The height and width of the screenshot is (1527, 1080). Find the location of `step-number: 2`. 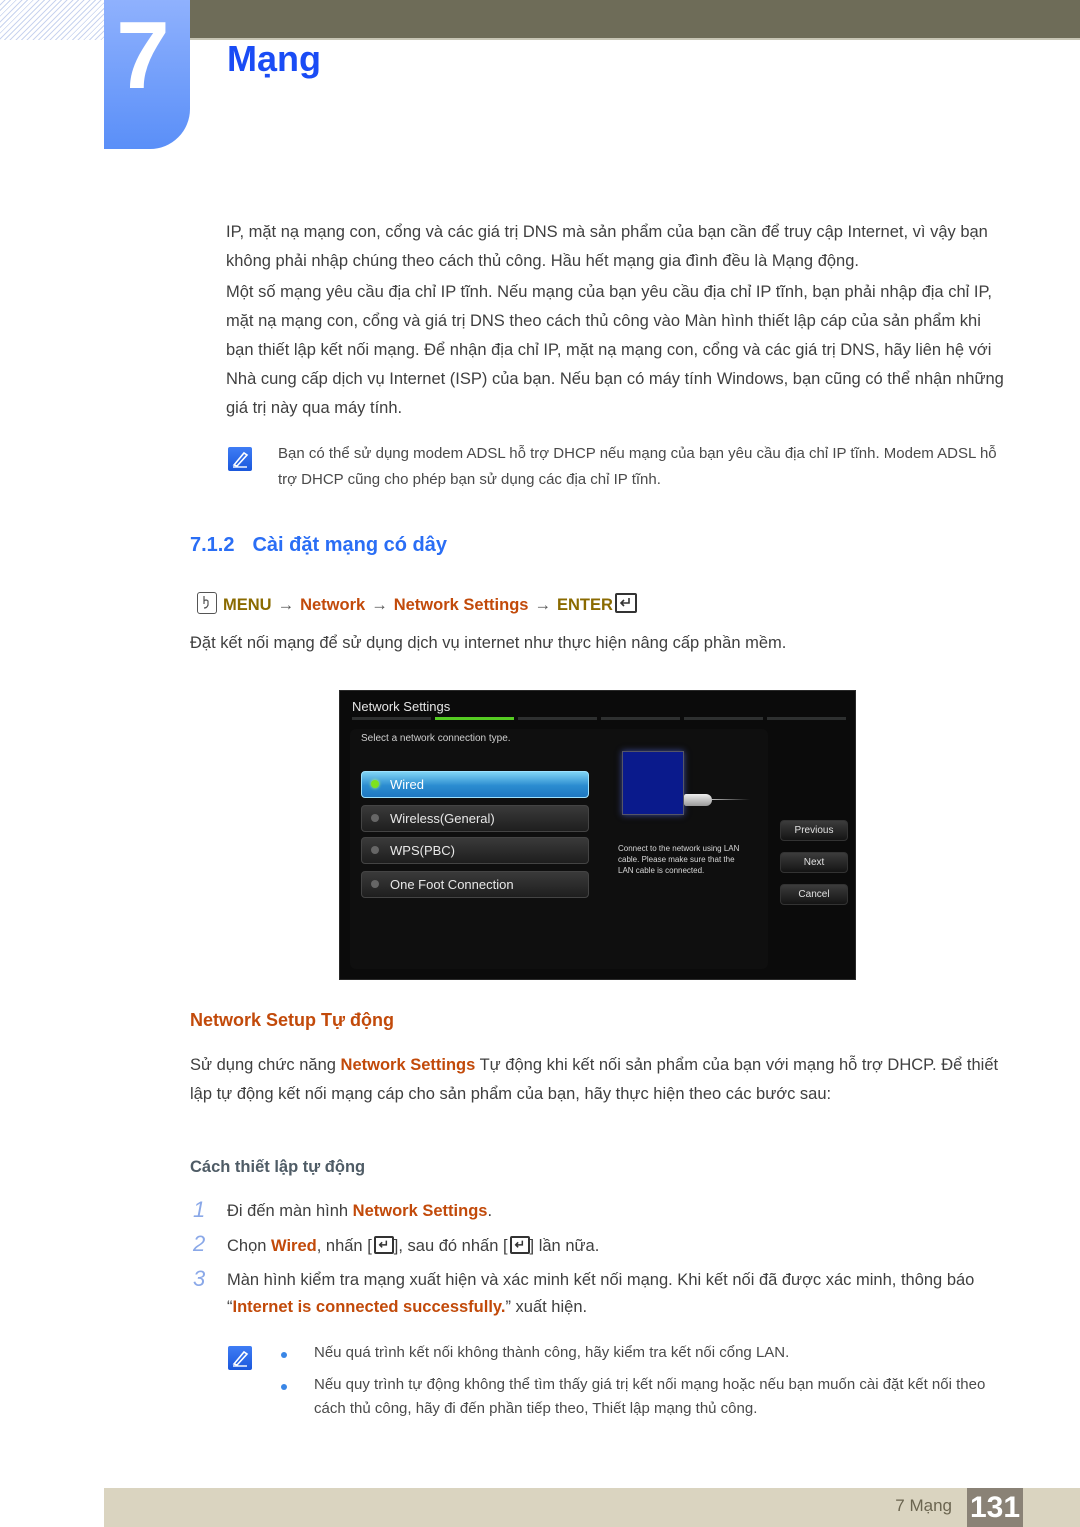

step-number: 2 is located at coordinates (199, 1243).